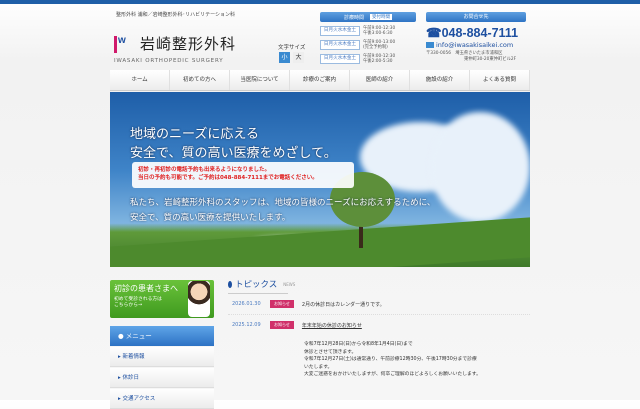  Describe the element at coordinates (162, 336) in the screenshot. I see `menu-heading: ● メニュー` at that location.